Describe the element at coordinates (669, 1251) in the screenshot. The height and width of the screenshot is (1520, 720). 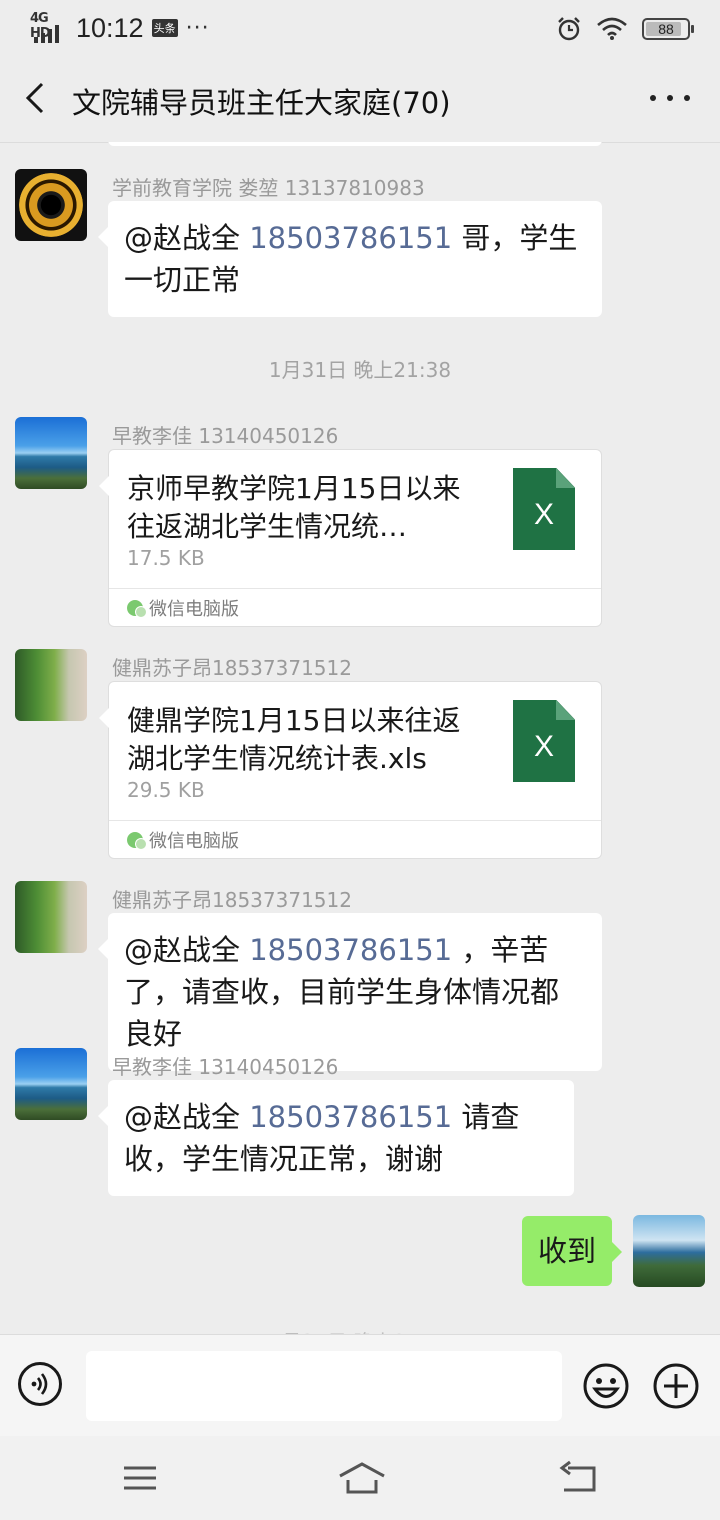
I see `my-avatar` at that location.